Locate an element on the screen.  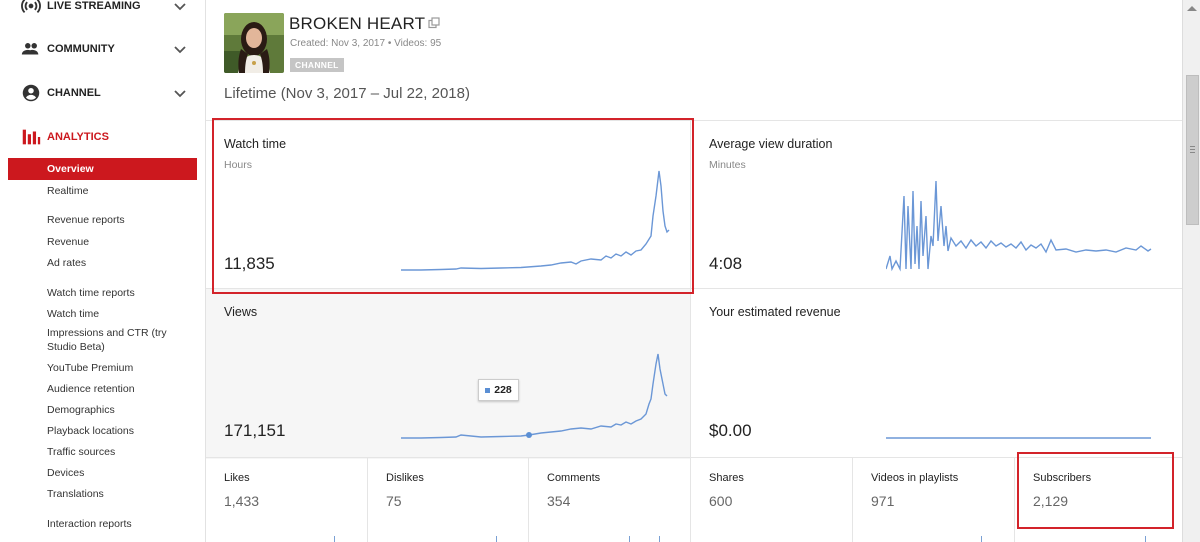
sidebar-section-channel: CHANNEL is located at coordinates (103, 93).